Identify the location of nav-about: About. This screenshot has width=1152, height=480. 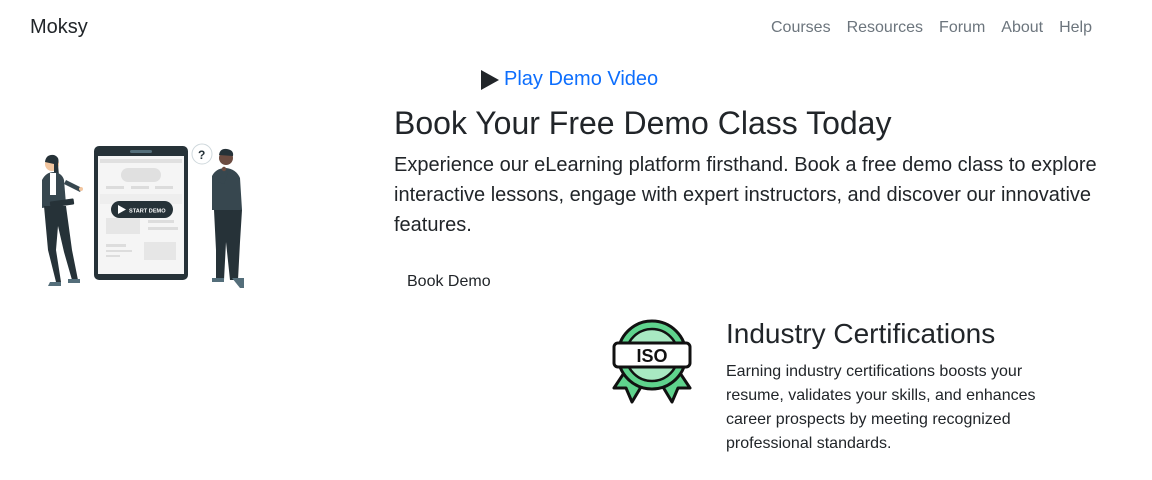
(1022, 28).